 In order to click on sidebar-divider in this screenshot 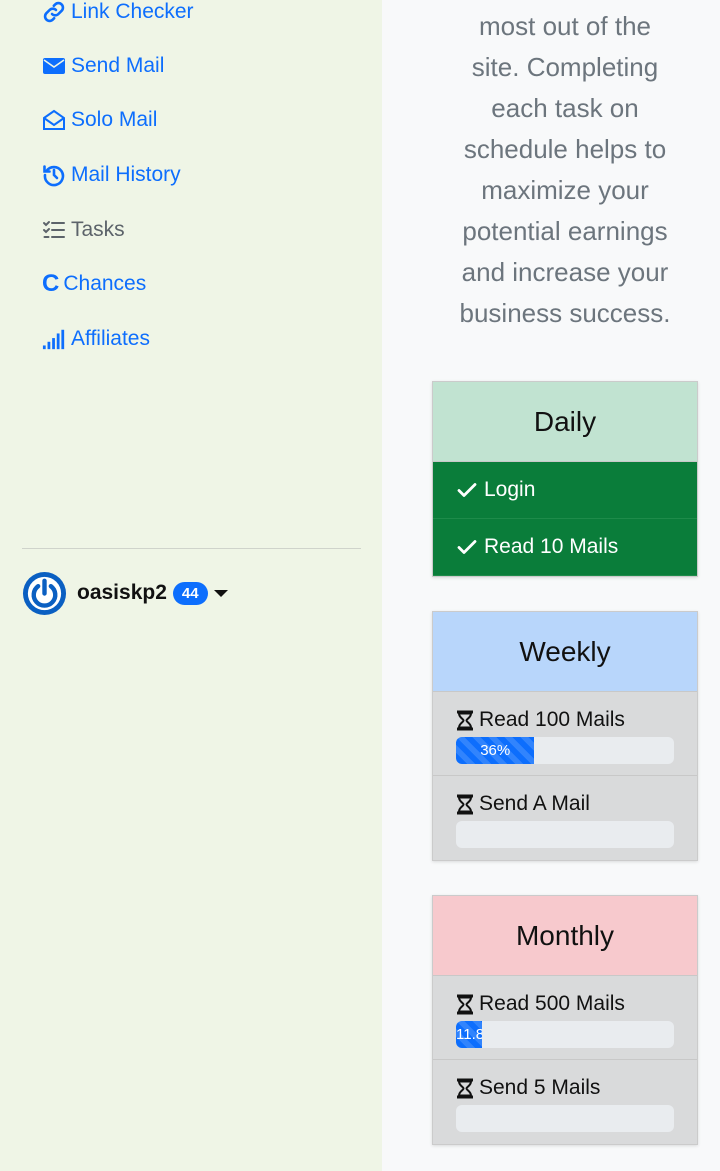, I will do `click(191, 548)`.